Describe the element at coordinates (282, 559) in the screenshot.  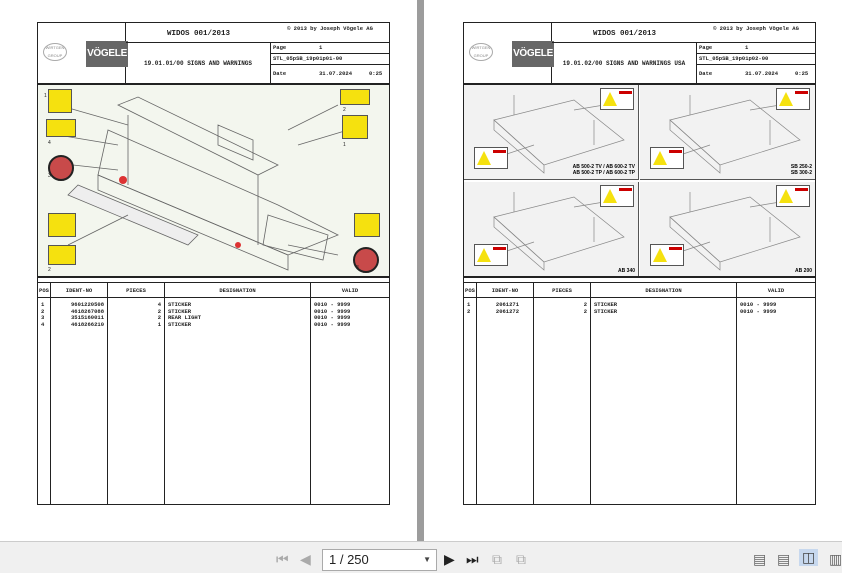
I see `first-page-icon: ⏮` at that location.